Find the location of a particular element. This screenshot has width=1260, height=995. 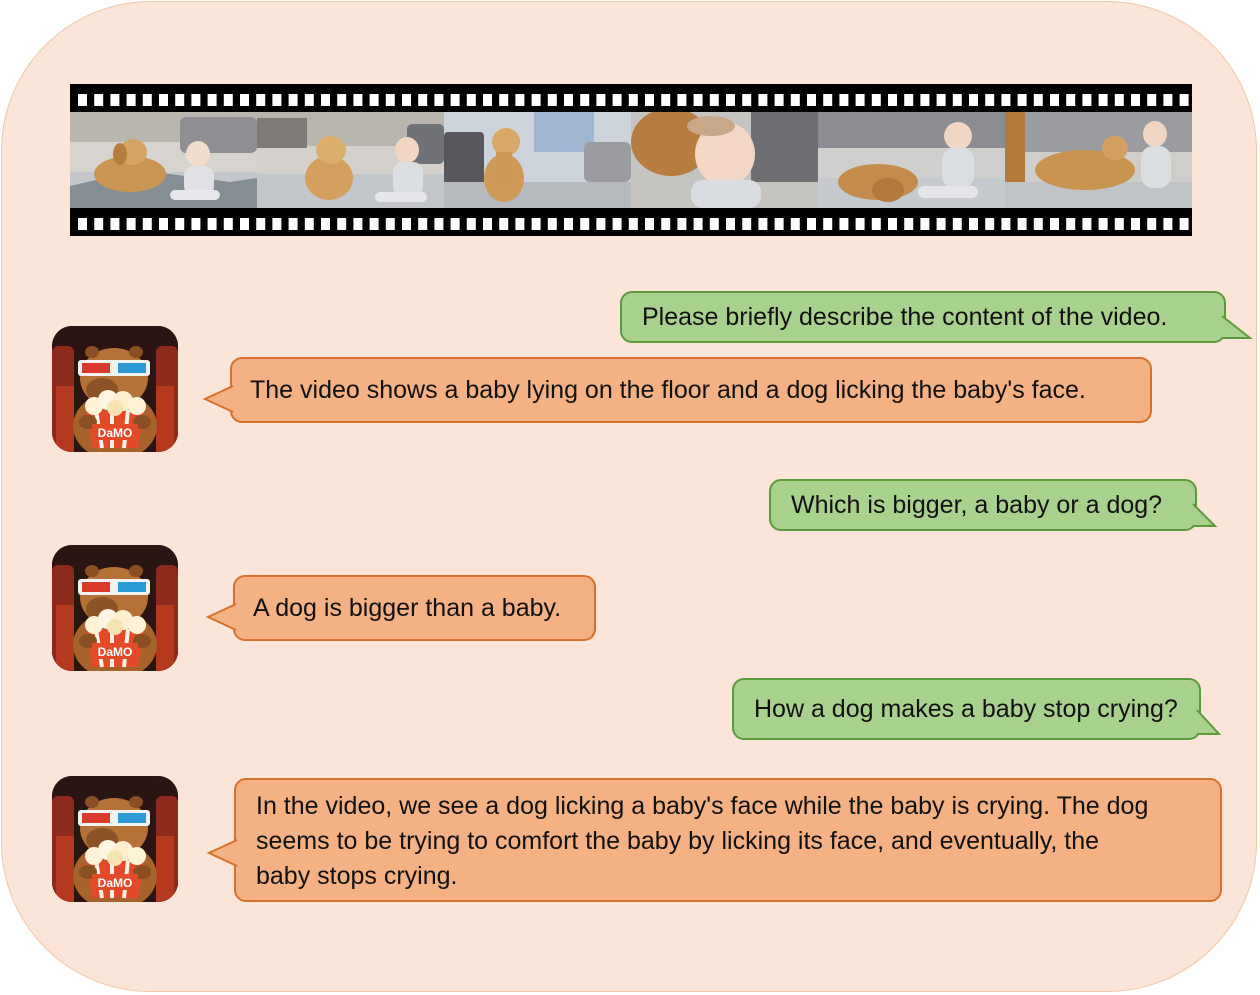

capybara-popcorn-icon: DaMO is located at coordinates (115, 839).